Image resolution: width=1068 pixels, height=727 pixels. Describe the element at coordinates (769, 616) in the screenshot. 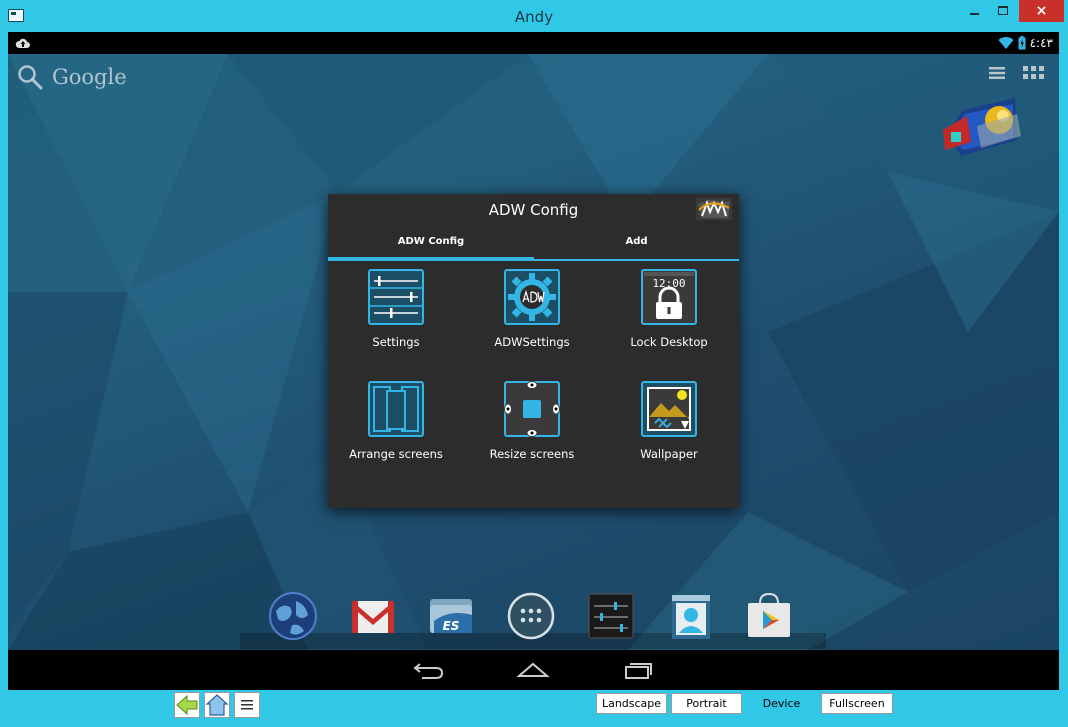

I see `play-store-icon` at that location.